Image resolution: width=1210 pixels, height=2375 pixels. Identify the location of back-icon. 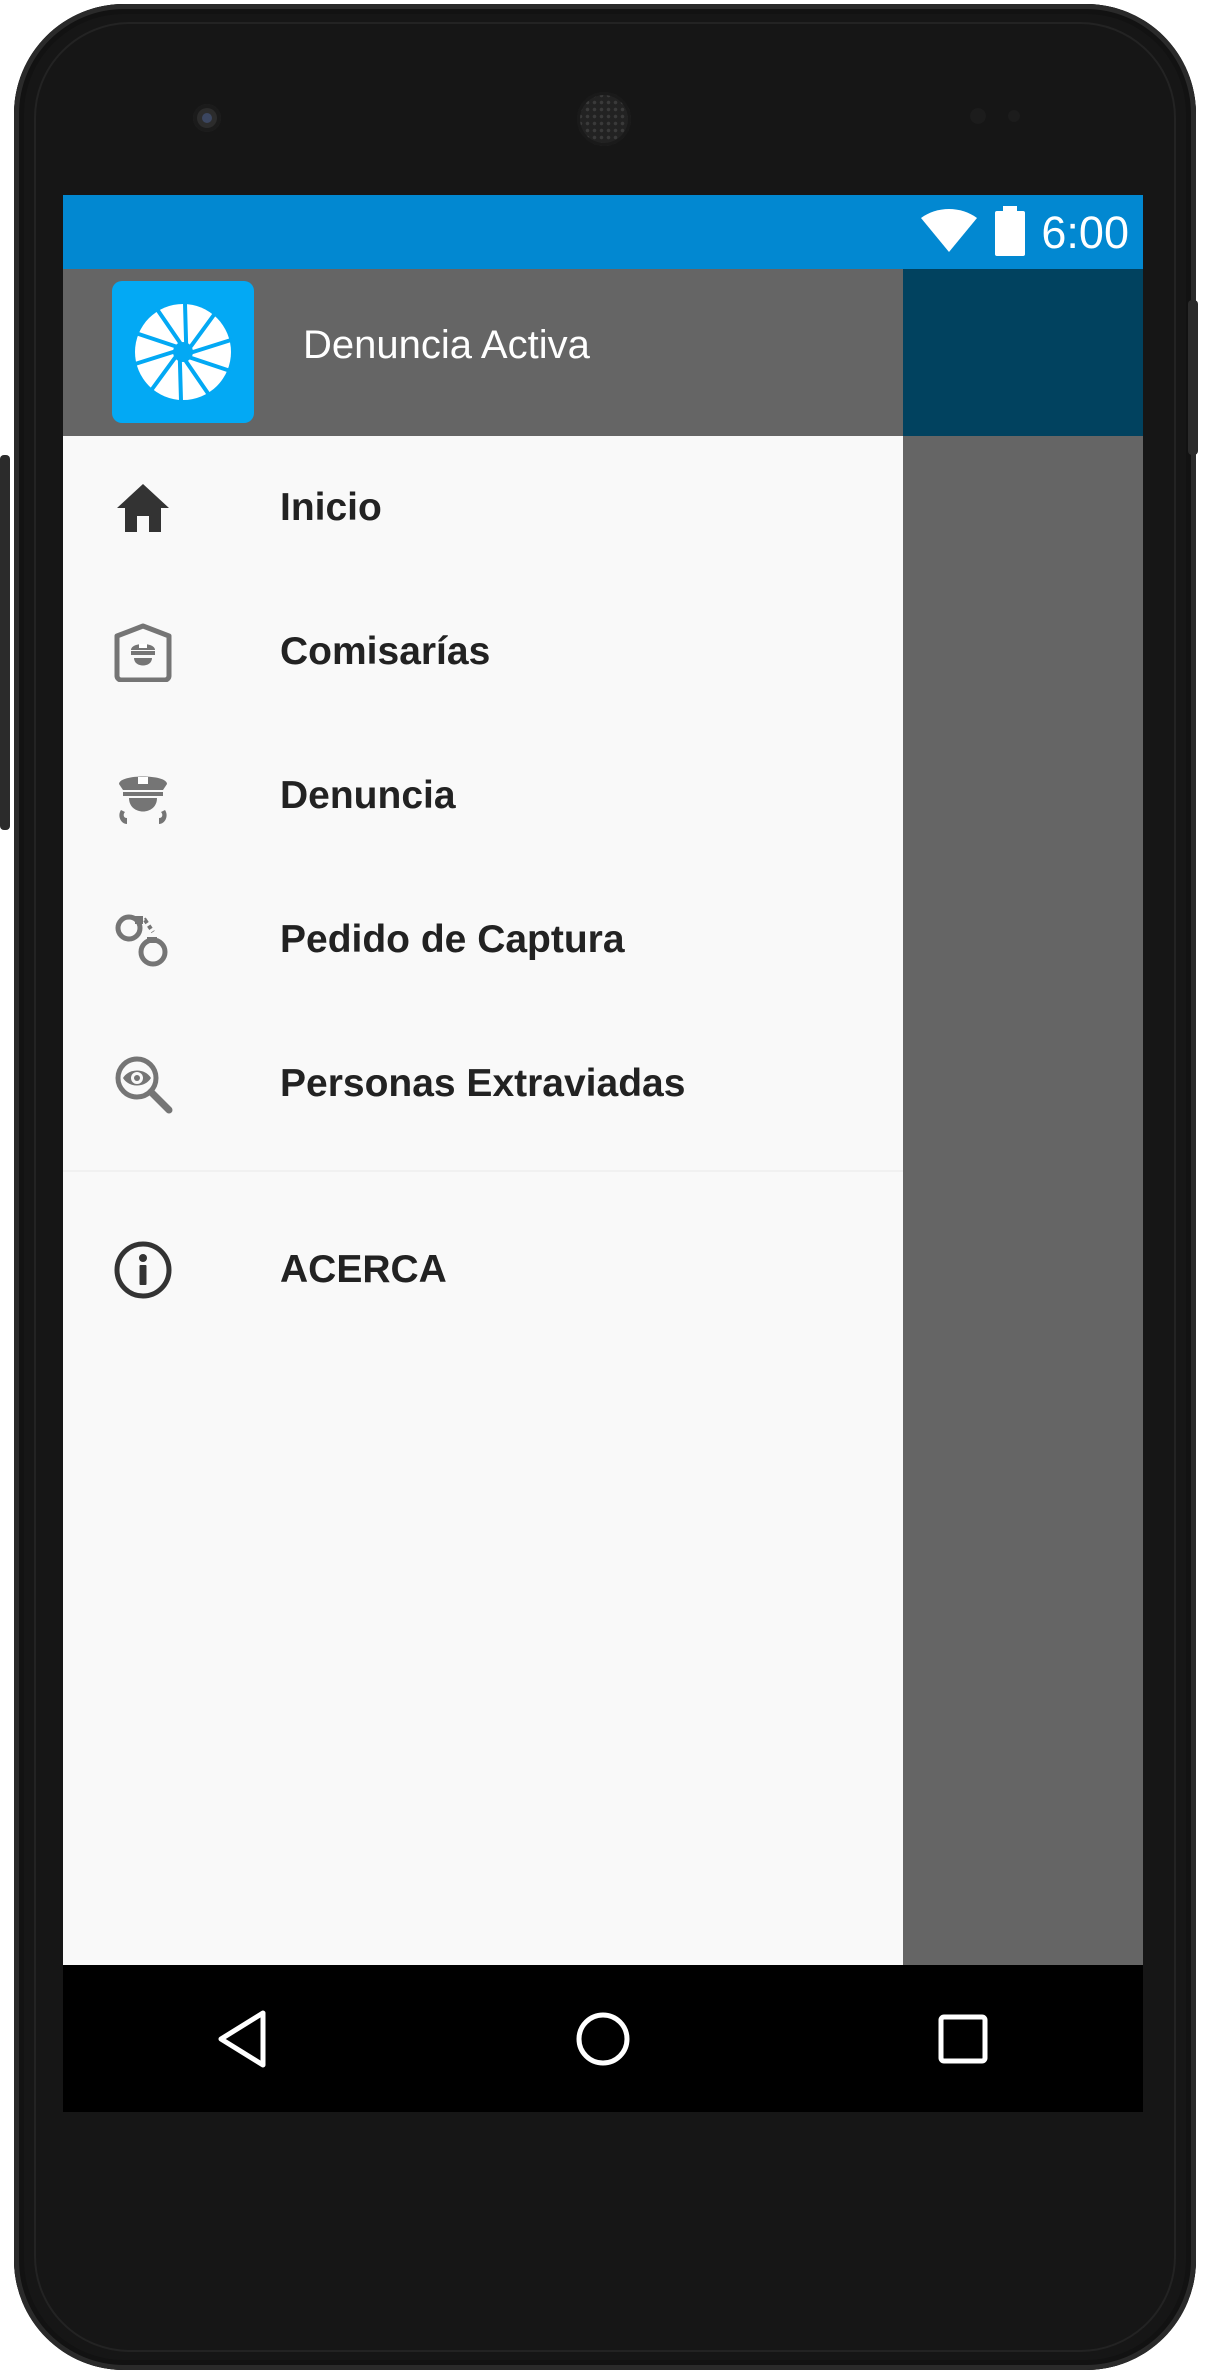
(245, 2039).